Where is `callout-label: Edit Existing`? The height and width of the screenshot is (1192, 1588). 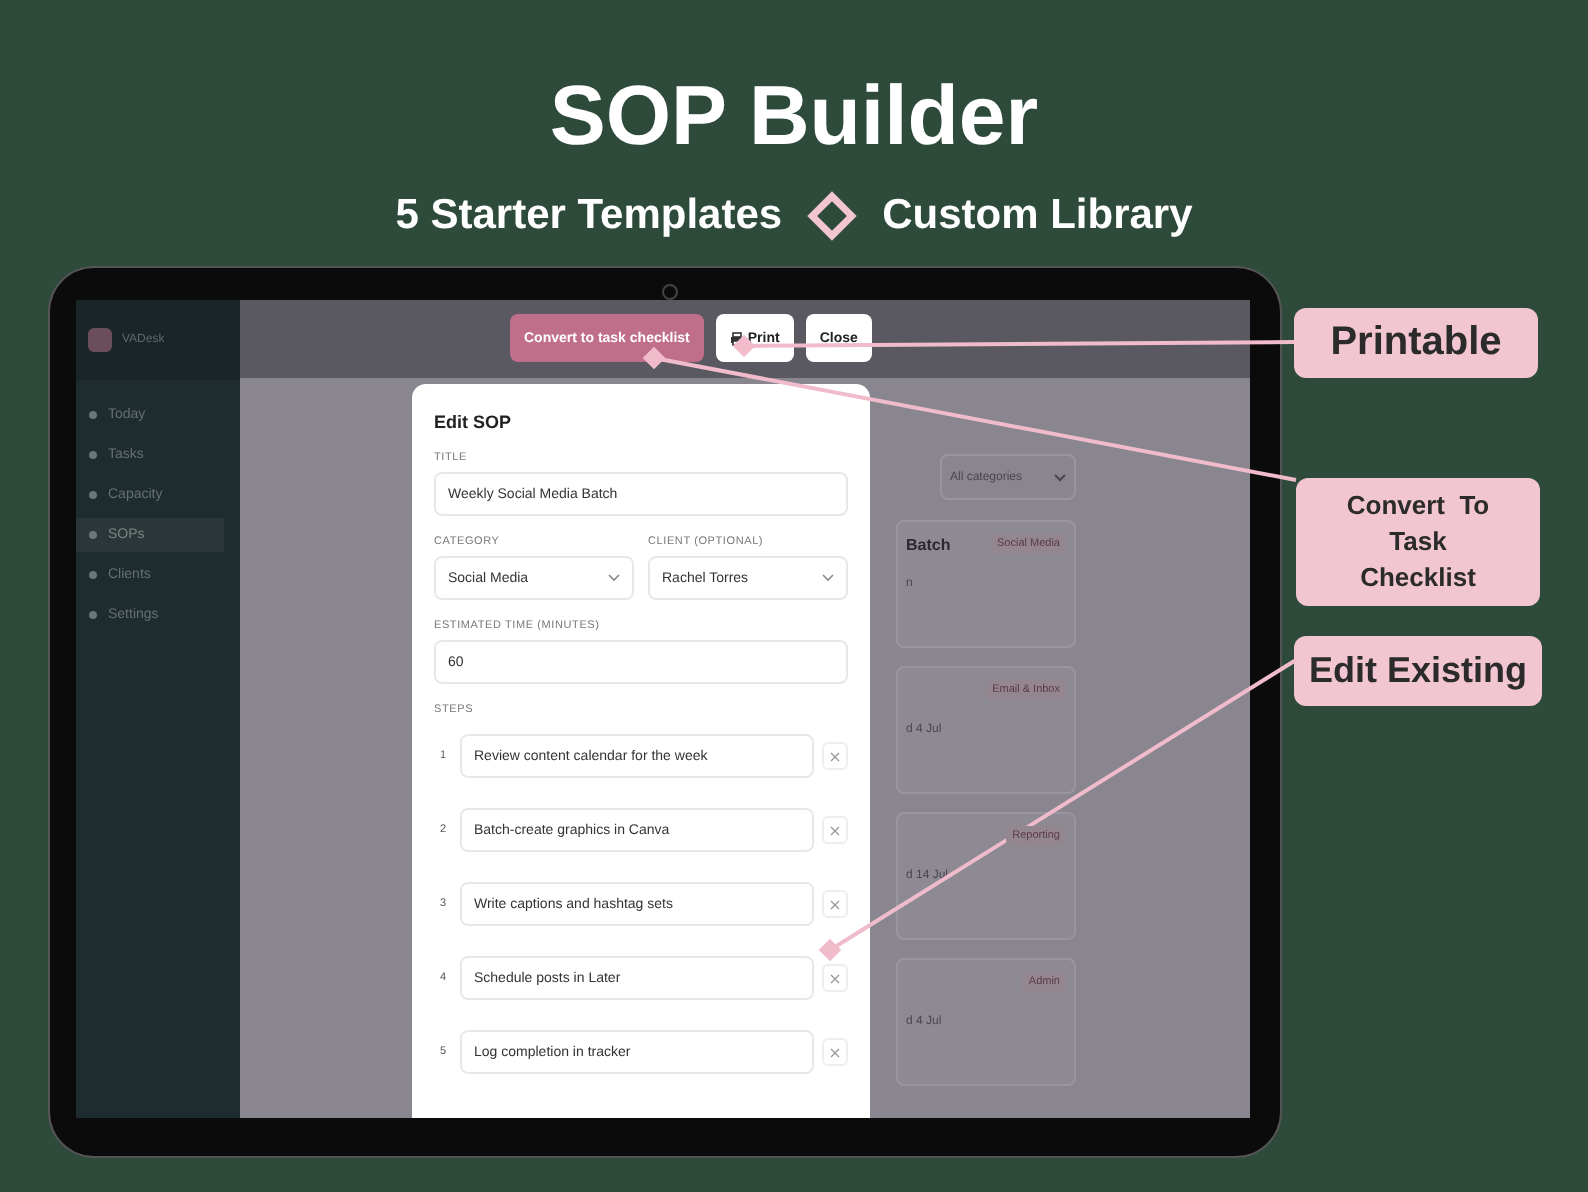
callout-label: Edit Existing is located at coordinates (1418, 671).